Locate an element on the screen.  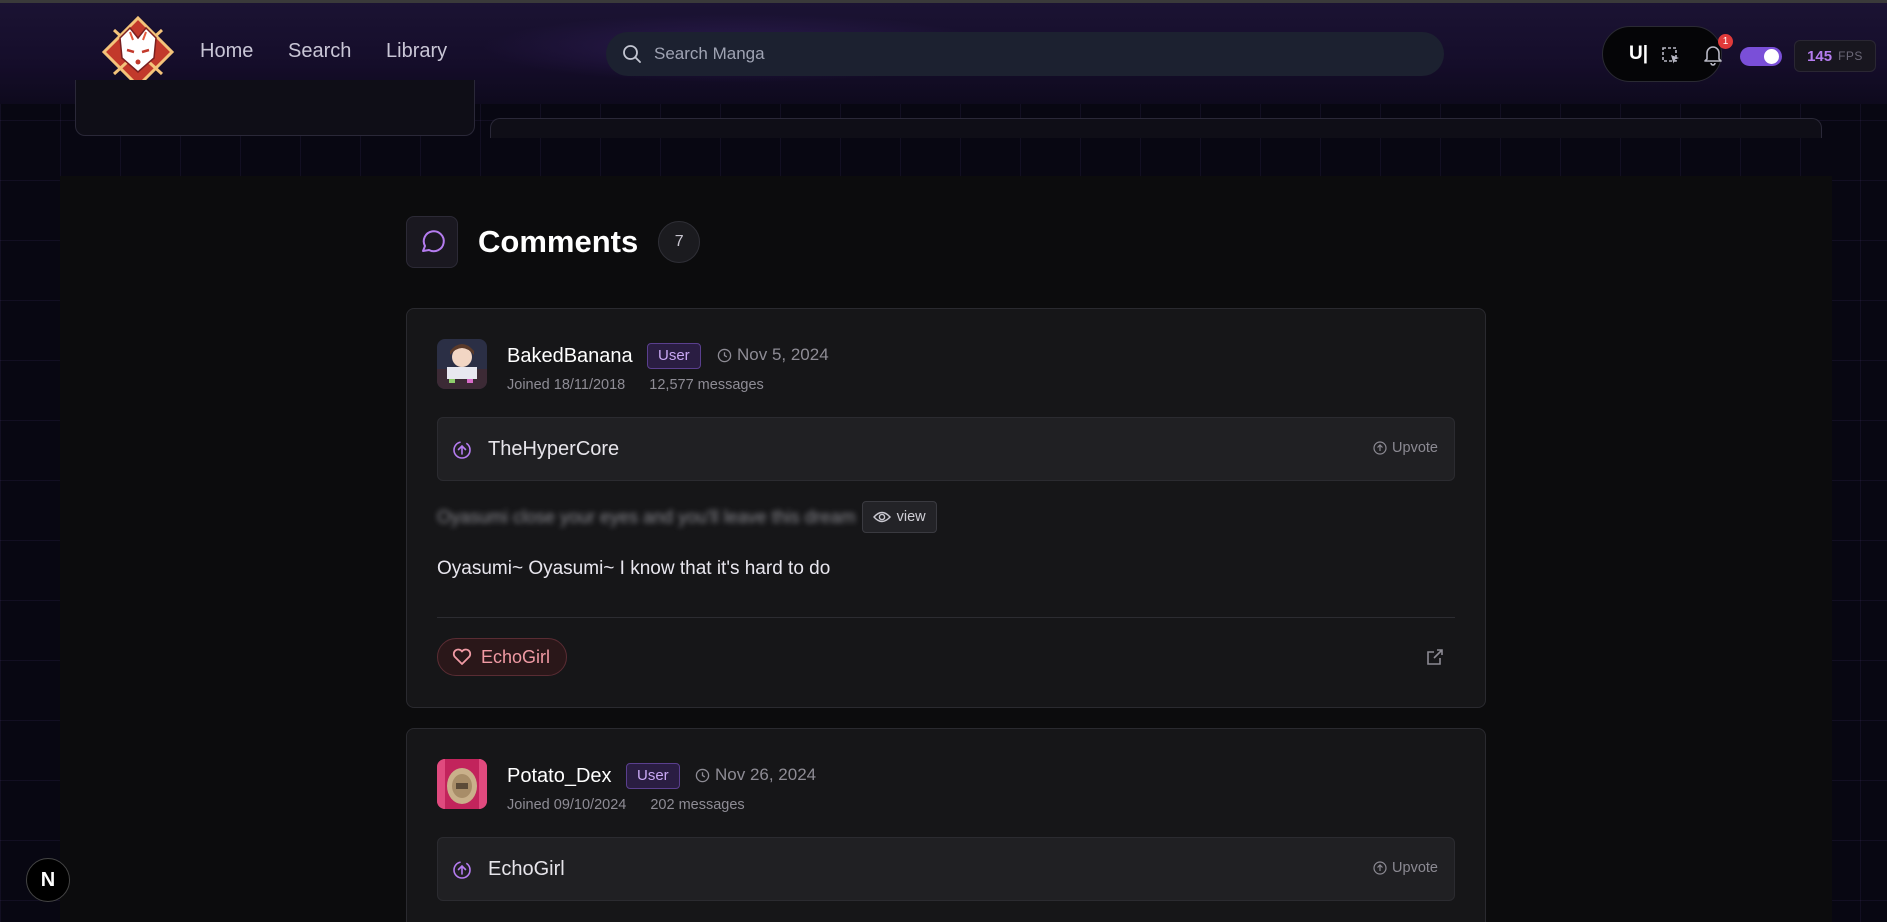
external-link-icon is located at coordinates (1435, 657).